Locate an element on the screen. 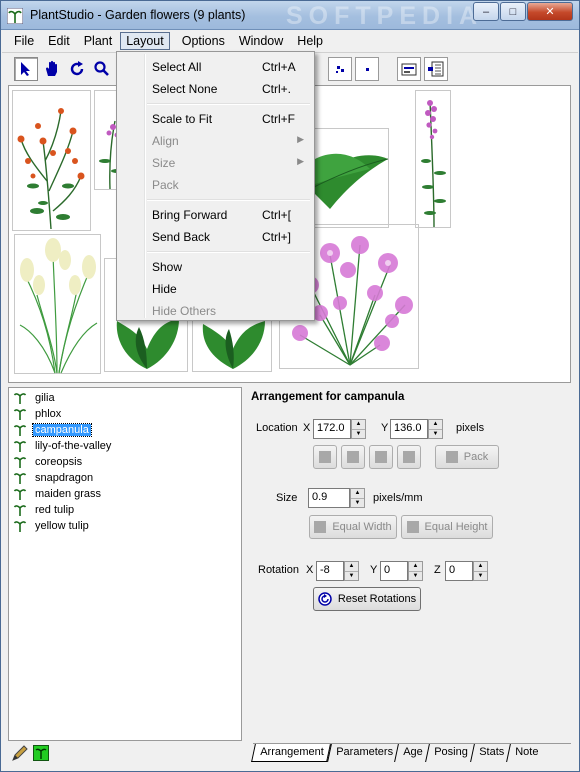 This screenshot has height=772, width=580. menu-edit: Edit is located at coordinates (59, 41).